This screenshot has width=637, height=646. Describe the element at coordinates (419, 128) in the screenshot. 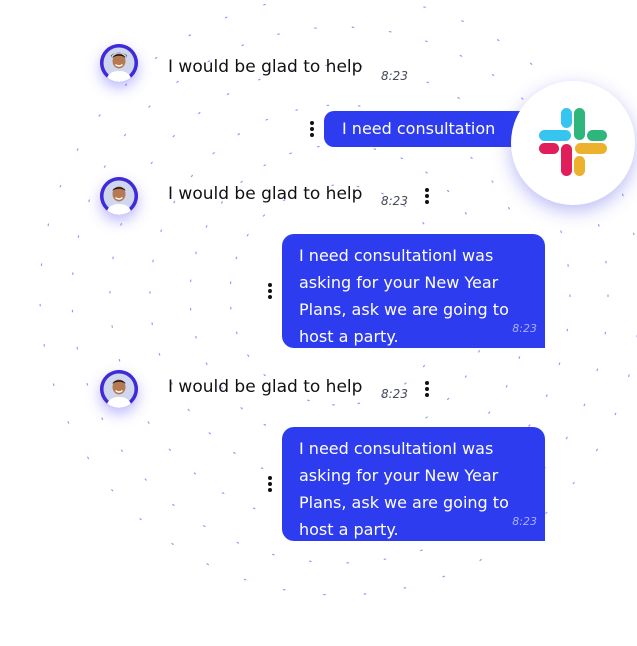

I see `outgoing-message-text: I need consultation` at that location.